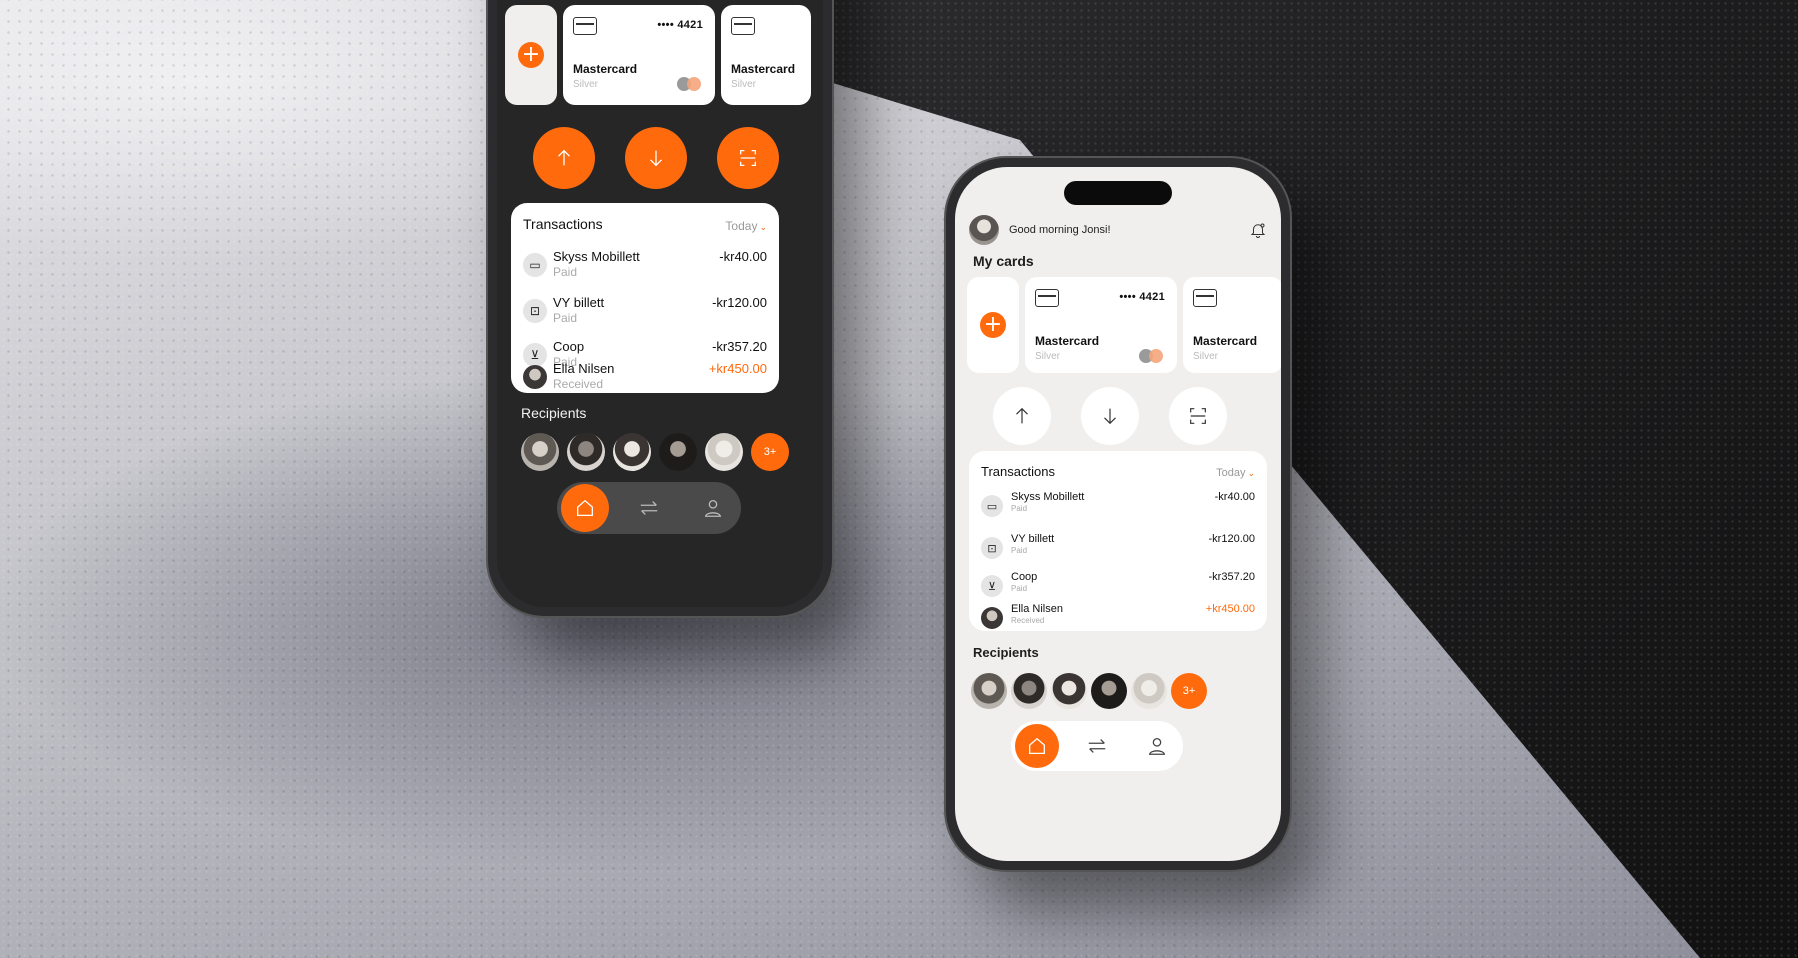 The width and height of the screenshot is (1798, 958). I want to click on quick-actions, so click(1110, 416).